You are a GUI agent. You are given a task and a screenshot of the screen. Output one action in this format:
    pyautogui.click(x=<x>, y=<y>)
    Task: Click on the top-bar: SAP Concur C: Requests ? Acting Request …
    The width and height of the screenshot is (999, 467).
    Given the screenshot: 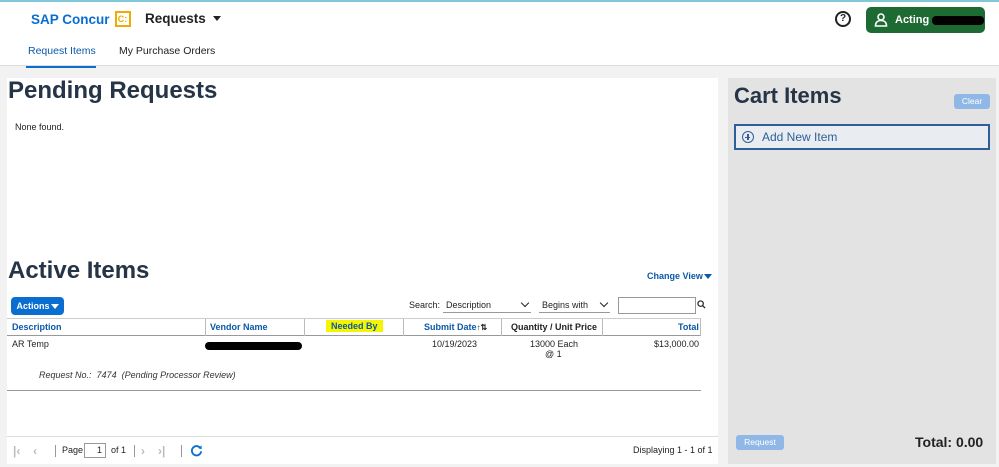 What is the action you would take?
    pyautogui.click(x=499, y=34)
    